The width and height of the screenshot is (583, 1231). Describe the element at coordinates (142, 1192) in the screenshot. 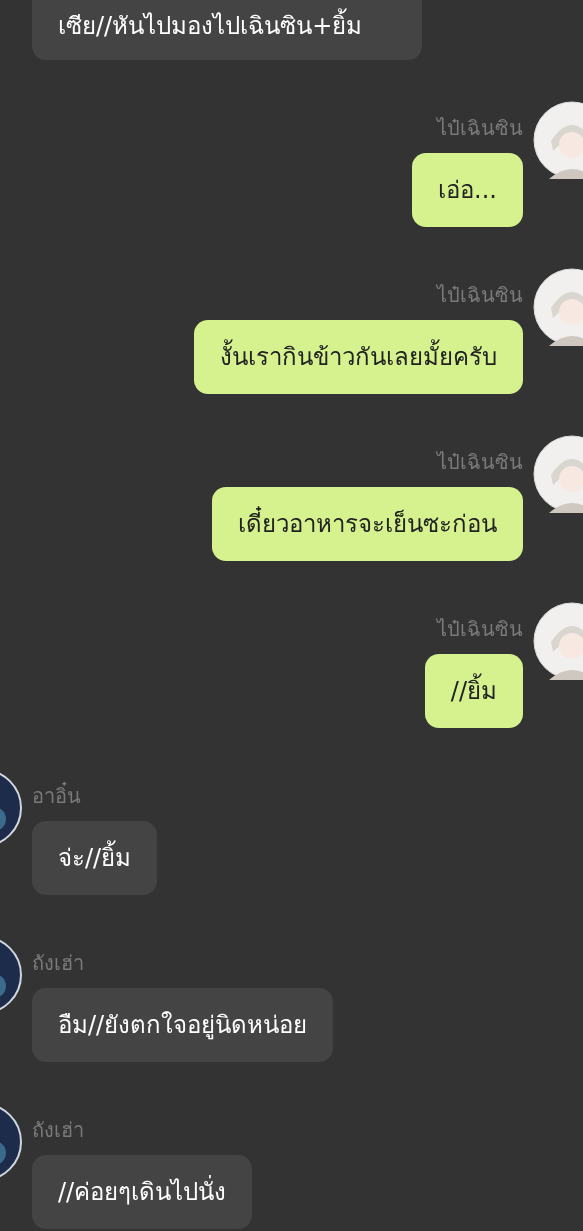

I see `message-bubble: //ค่อยๆเดินไปนั่ง` at that location.